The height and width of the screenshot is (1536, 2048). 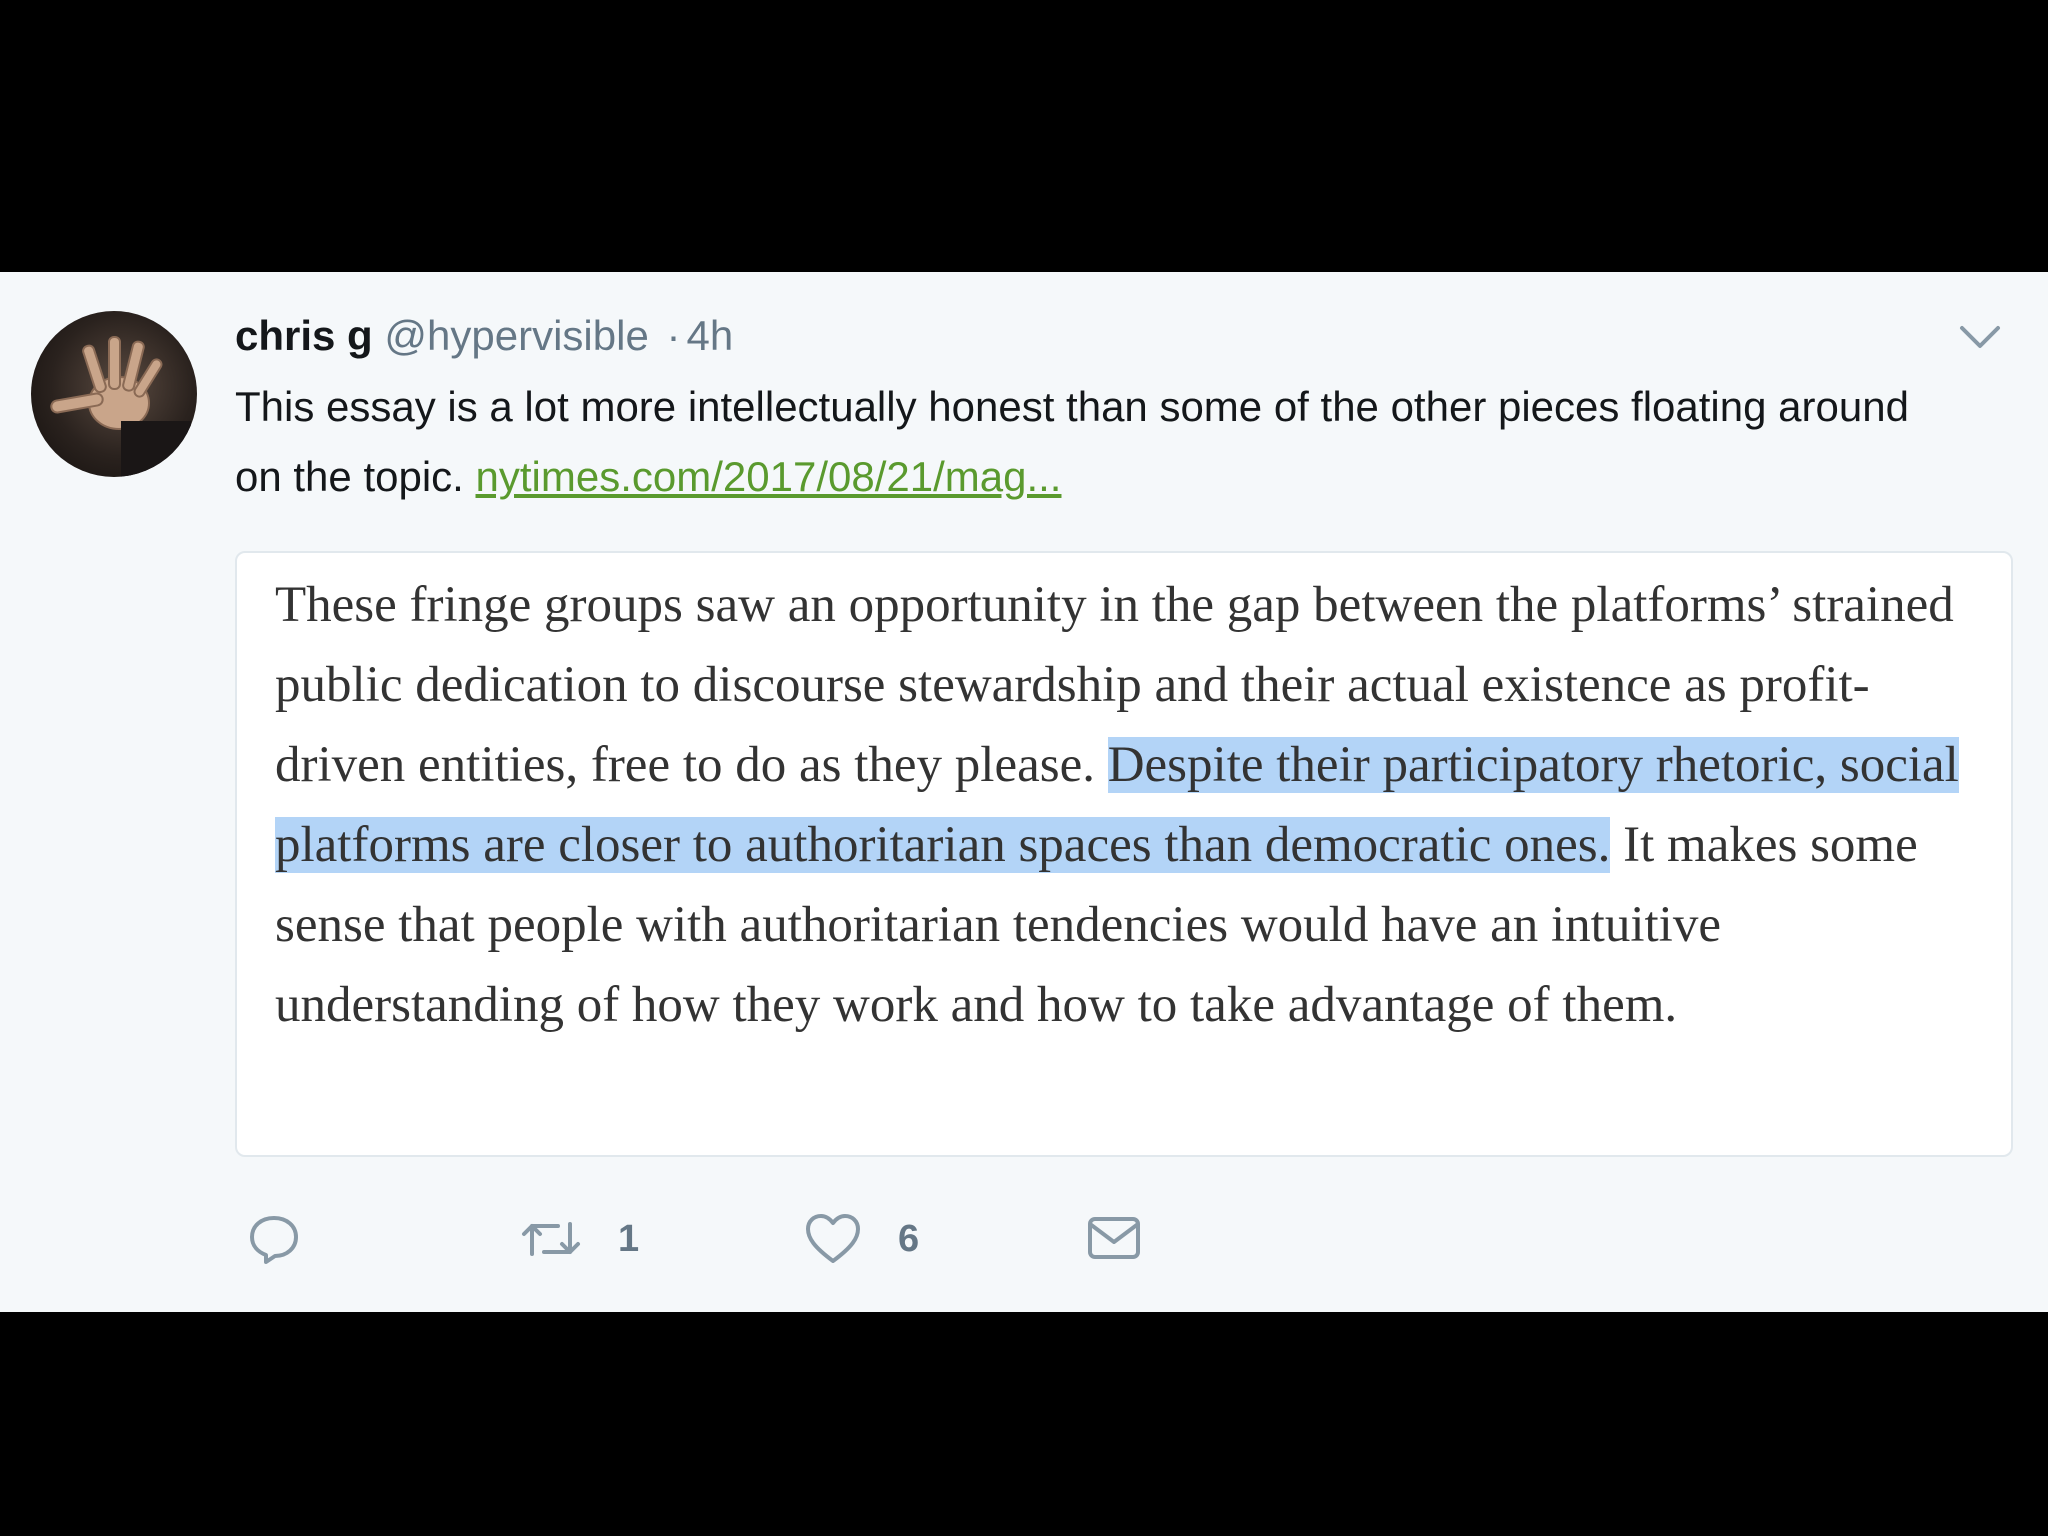 I want to click on chevron-down-icon, so click(x=1980, y=337).